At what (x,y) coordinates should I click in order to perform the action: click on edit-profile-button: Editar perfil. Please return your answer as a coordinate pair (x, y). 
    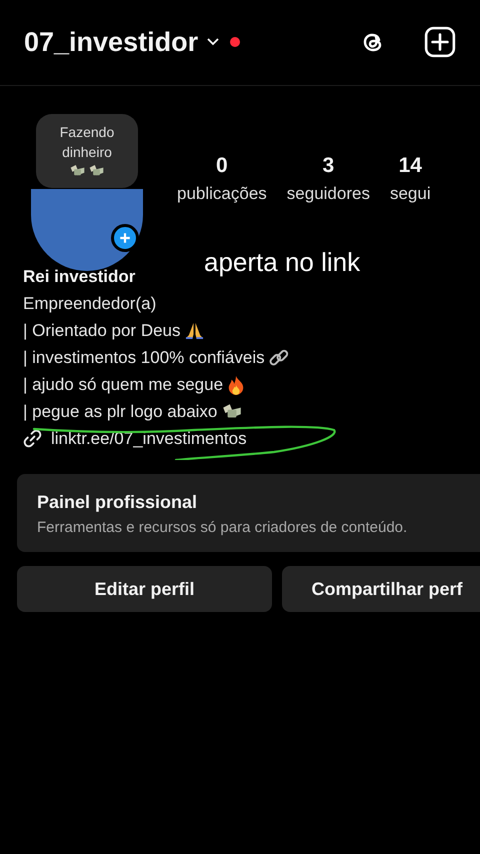
    Looking at the image, I should click on (144, 589).